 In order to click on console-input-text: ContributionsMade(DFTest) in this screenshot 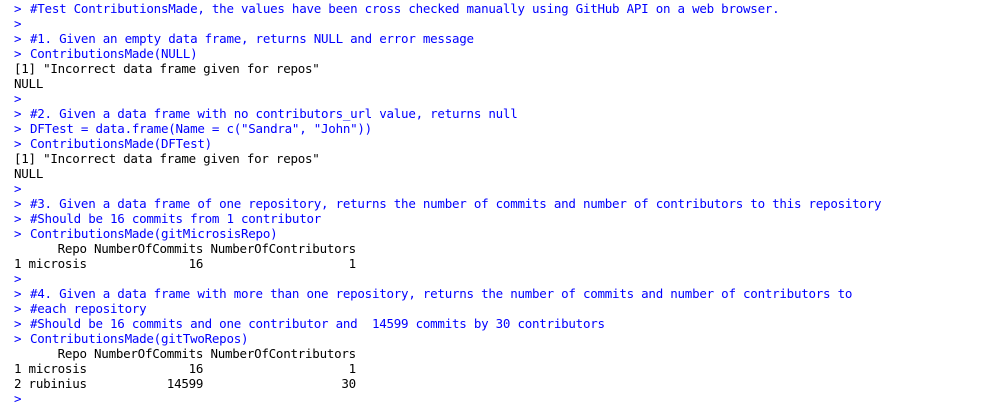, I will do `click(121, 143)`.